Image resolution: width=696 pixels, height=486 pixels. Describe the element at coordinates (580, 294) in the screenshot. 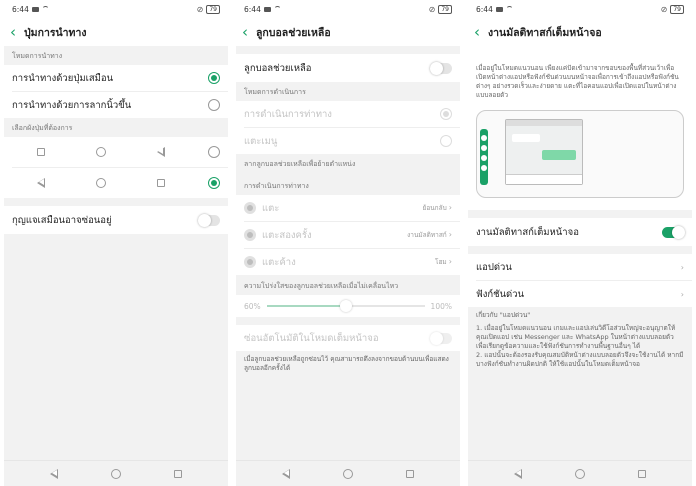

I see `quick-functions-row: ฟังก์ชันด่วน ›` at that location.